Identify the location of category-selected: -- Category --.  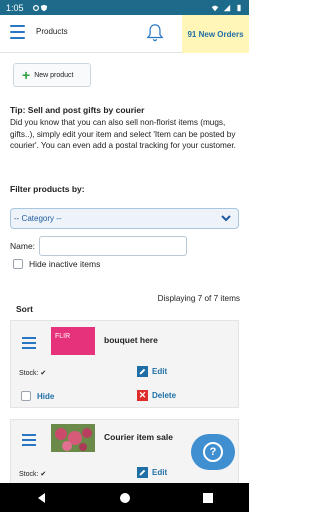
(38, 218).